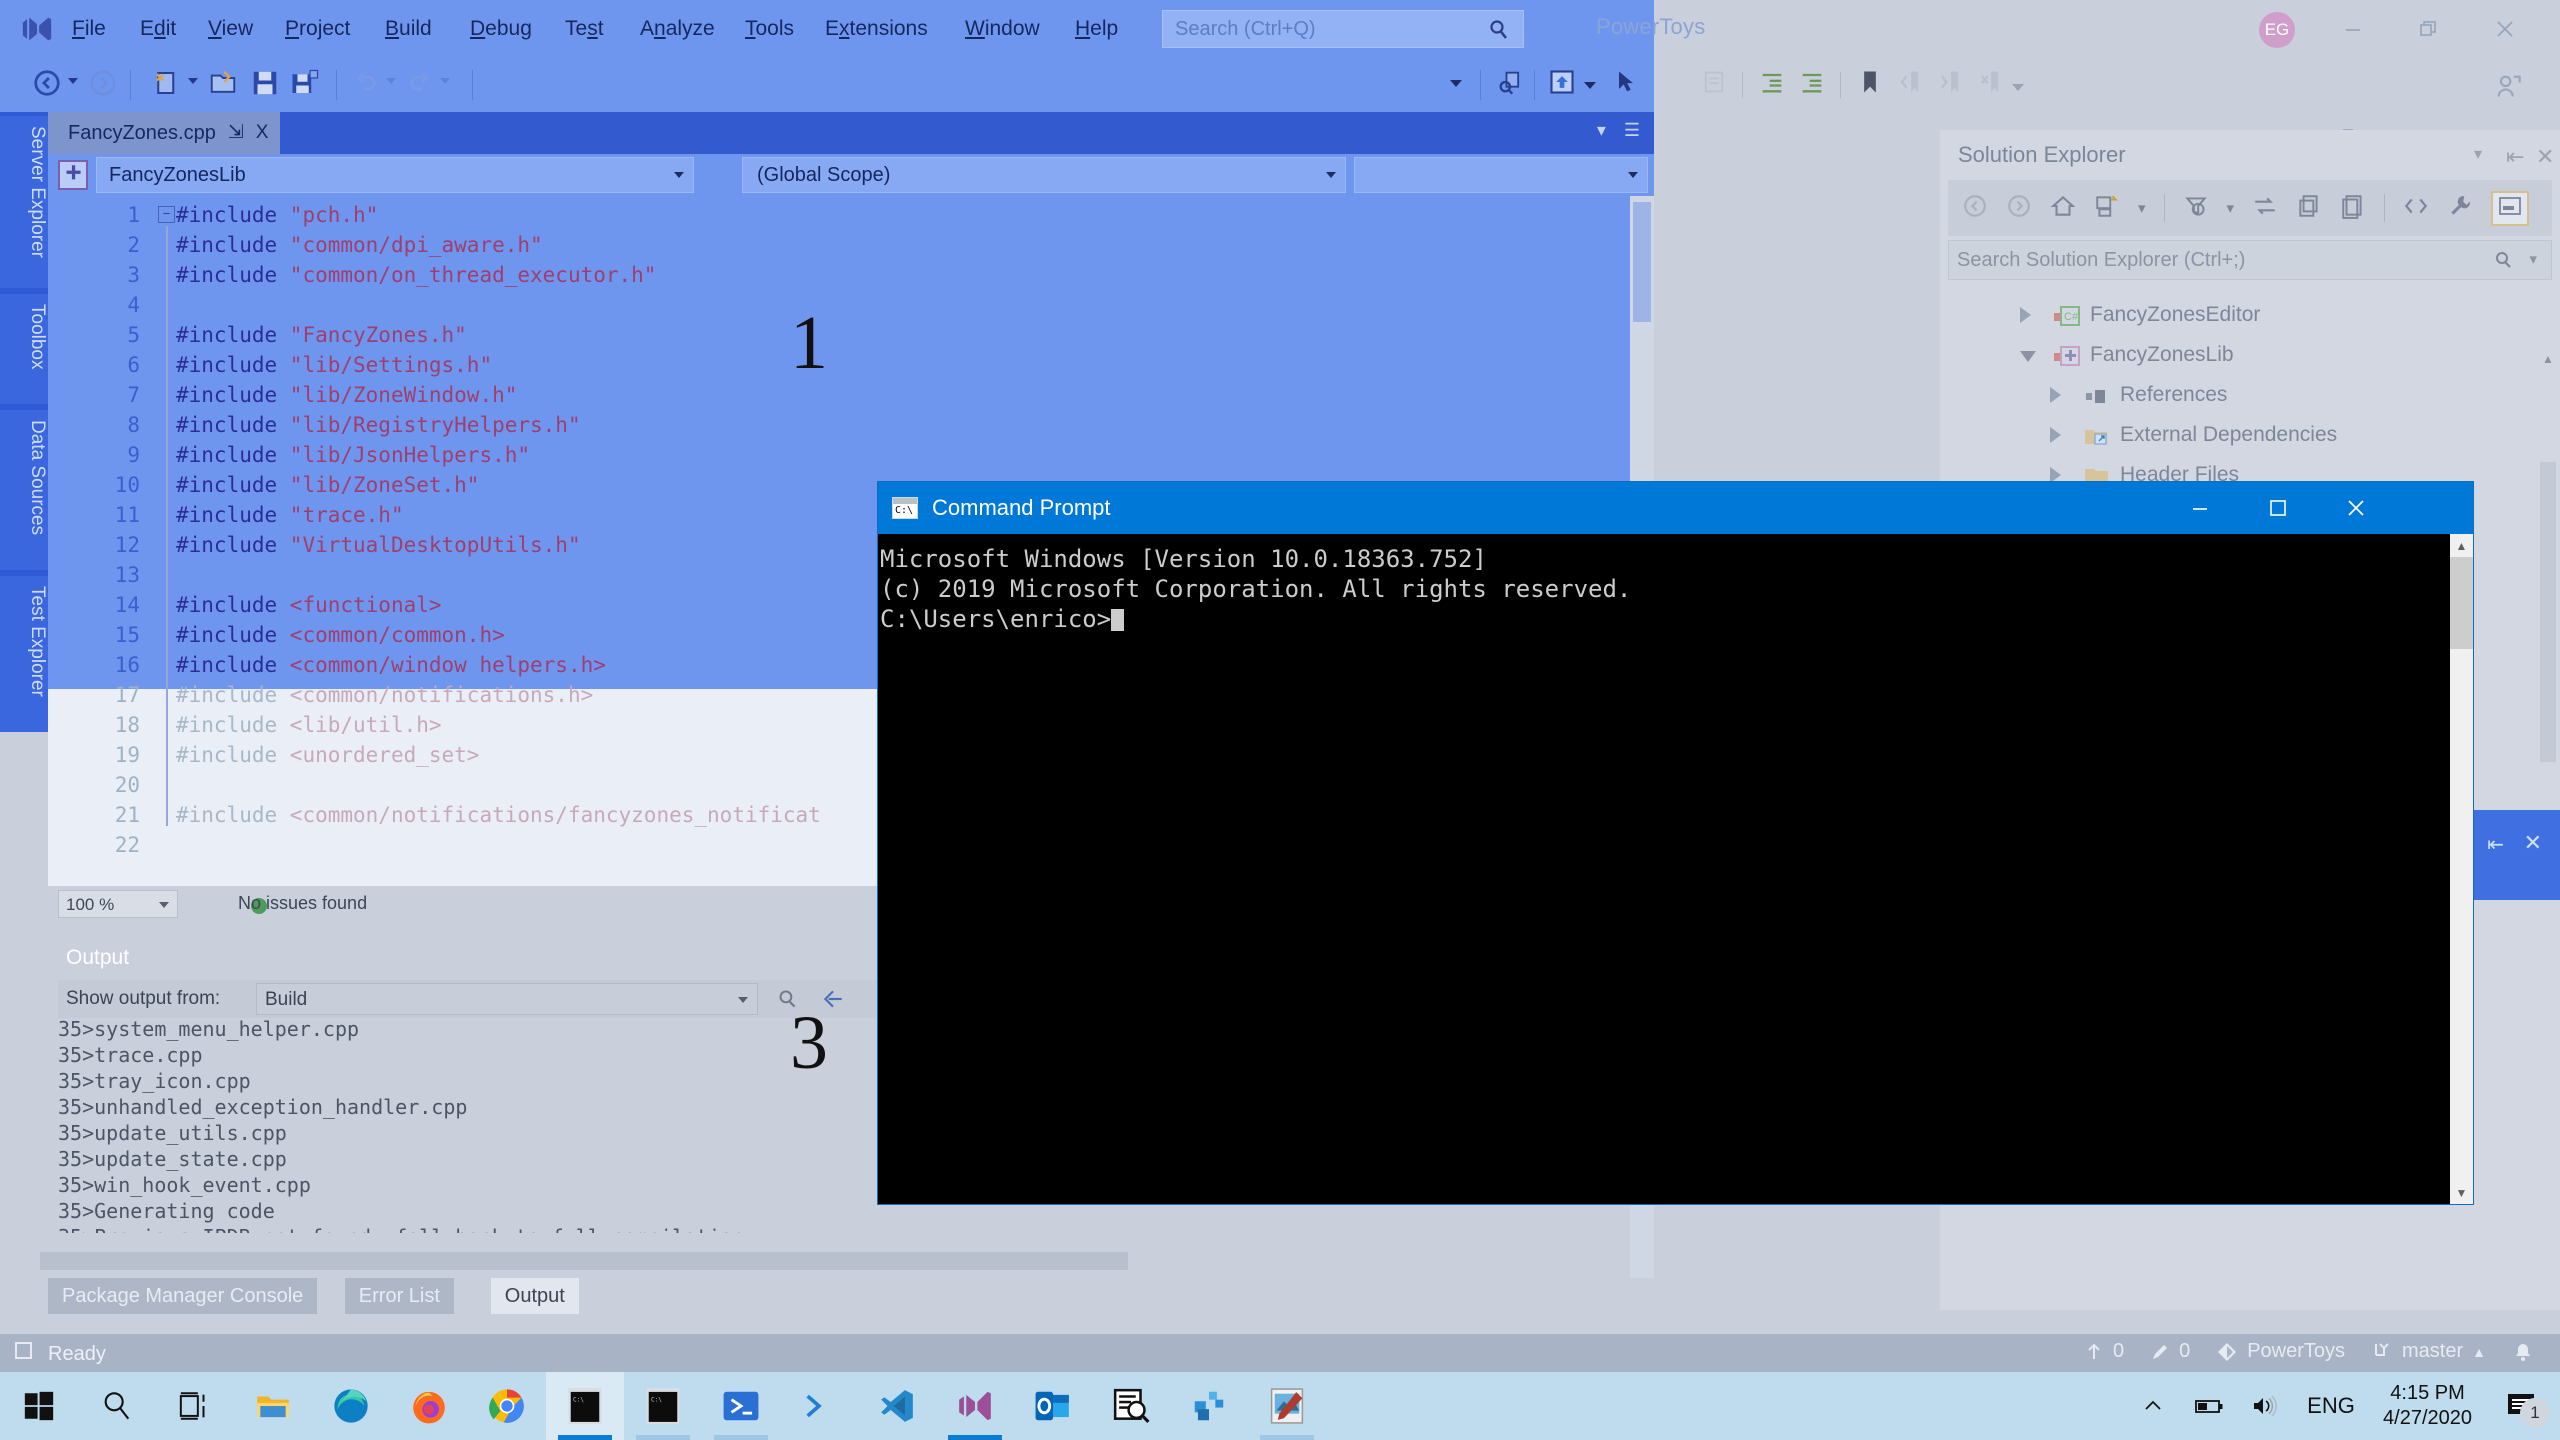 Image resolution: width=2560 pixels, height=1440 pixels. I want to click on menu-tools: Tools, so click(769, 29).